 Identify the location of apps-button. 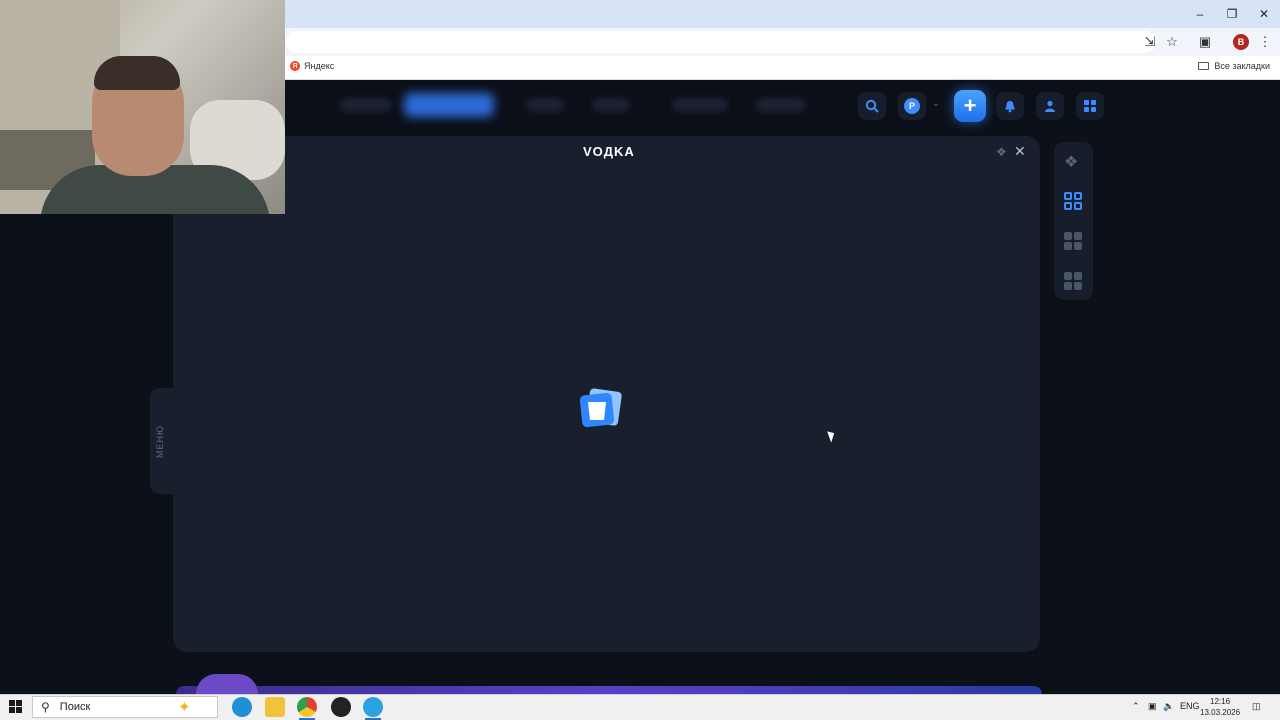
(1090, 106).